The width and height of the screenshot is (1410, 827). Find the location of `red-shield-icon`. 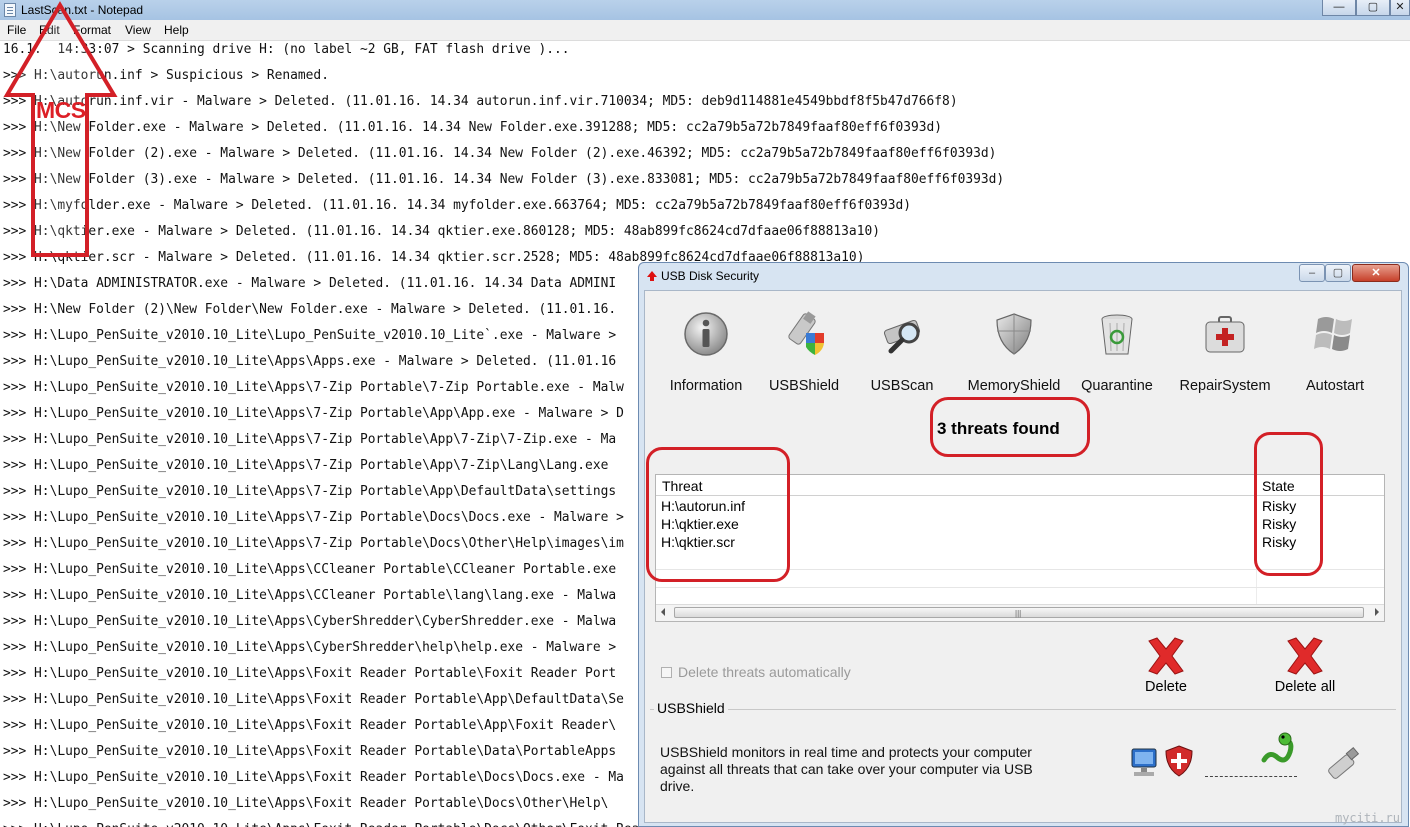

red-shield-icon is located at coordinates (1179, 761).